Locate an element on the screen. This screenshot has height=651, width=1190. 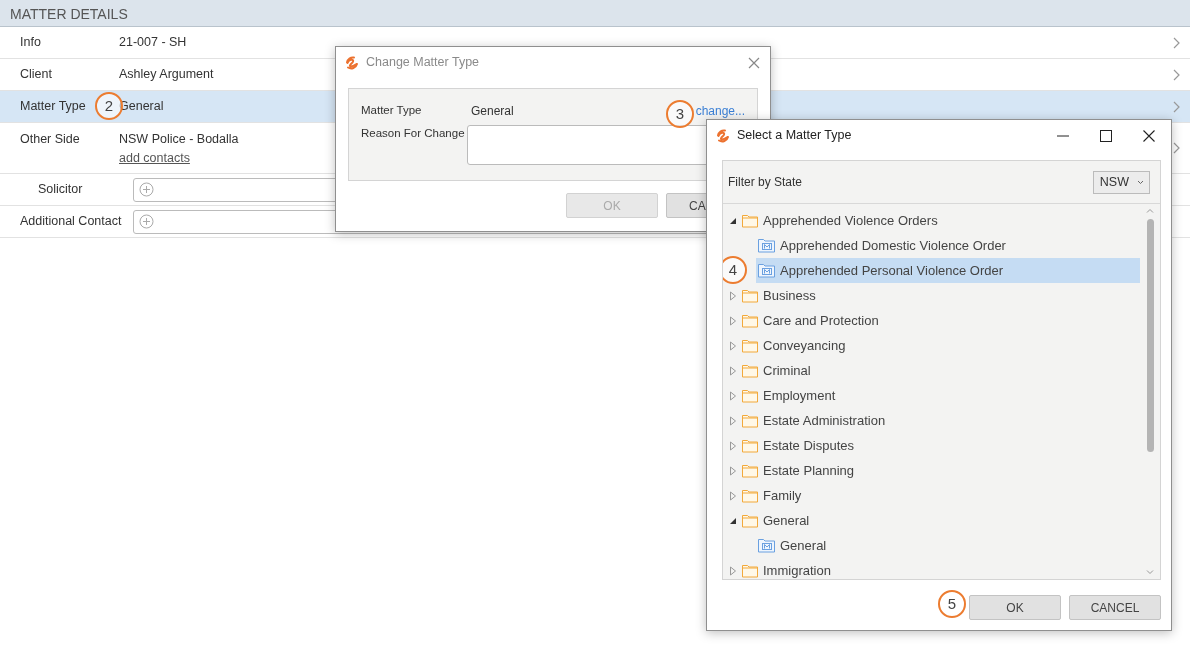
field-label: Solicitor is located at coordinates (60, 189).